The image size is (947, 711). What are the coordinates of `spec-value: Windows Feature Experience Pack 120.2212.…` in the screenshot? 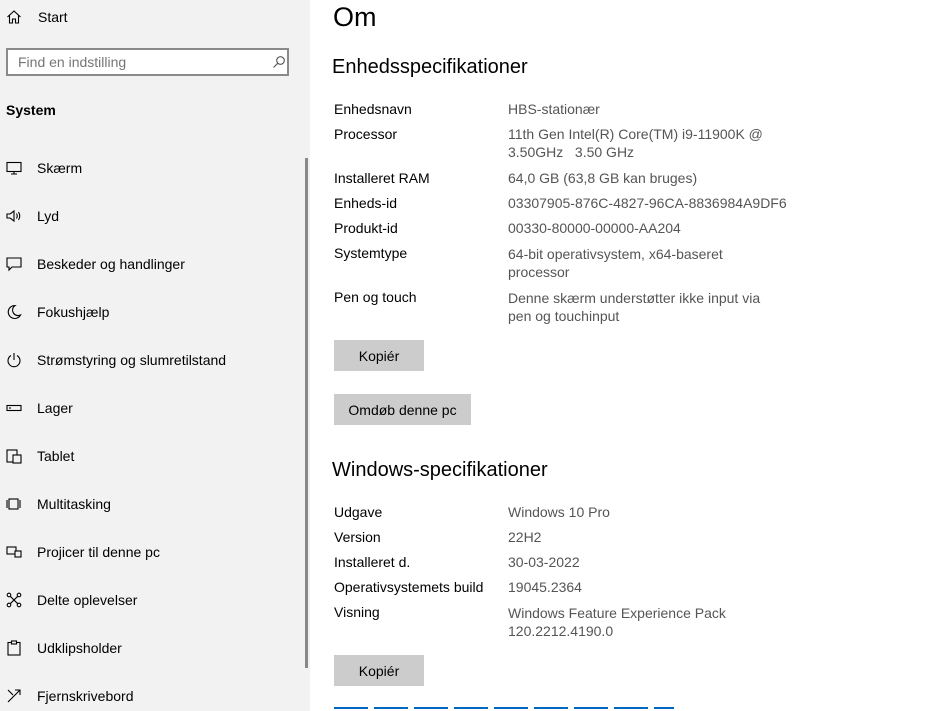 It's located at (617, 622).